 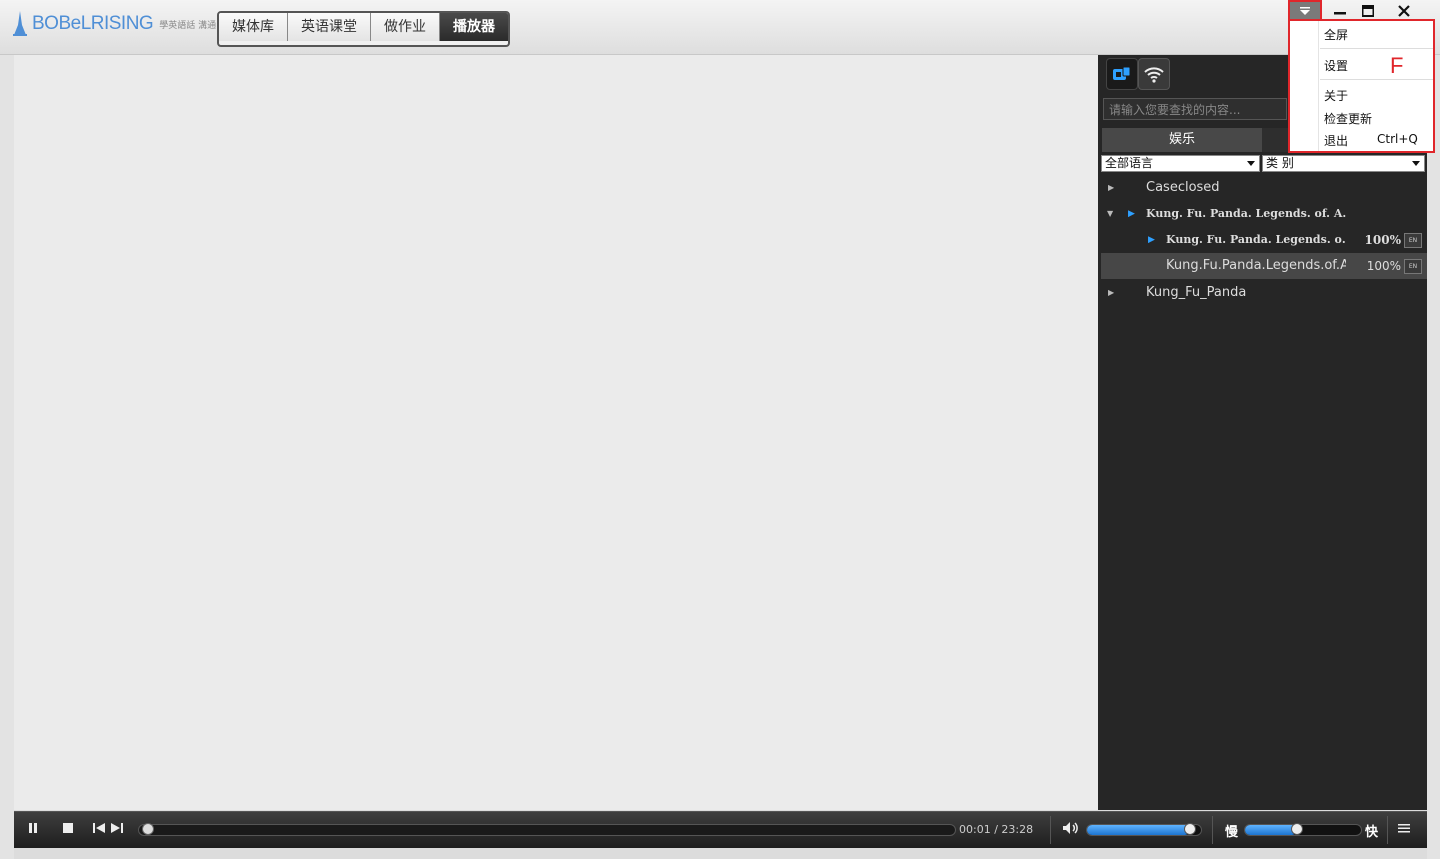 I want to click on volume-handle, so click(x=1189, y=829).